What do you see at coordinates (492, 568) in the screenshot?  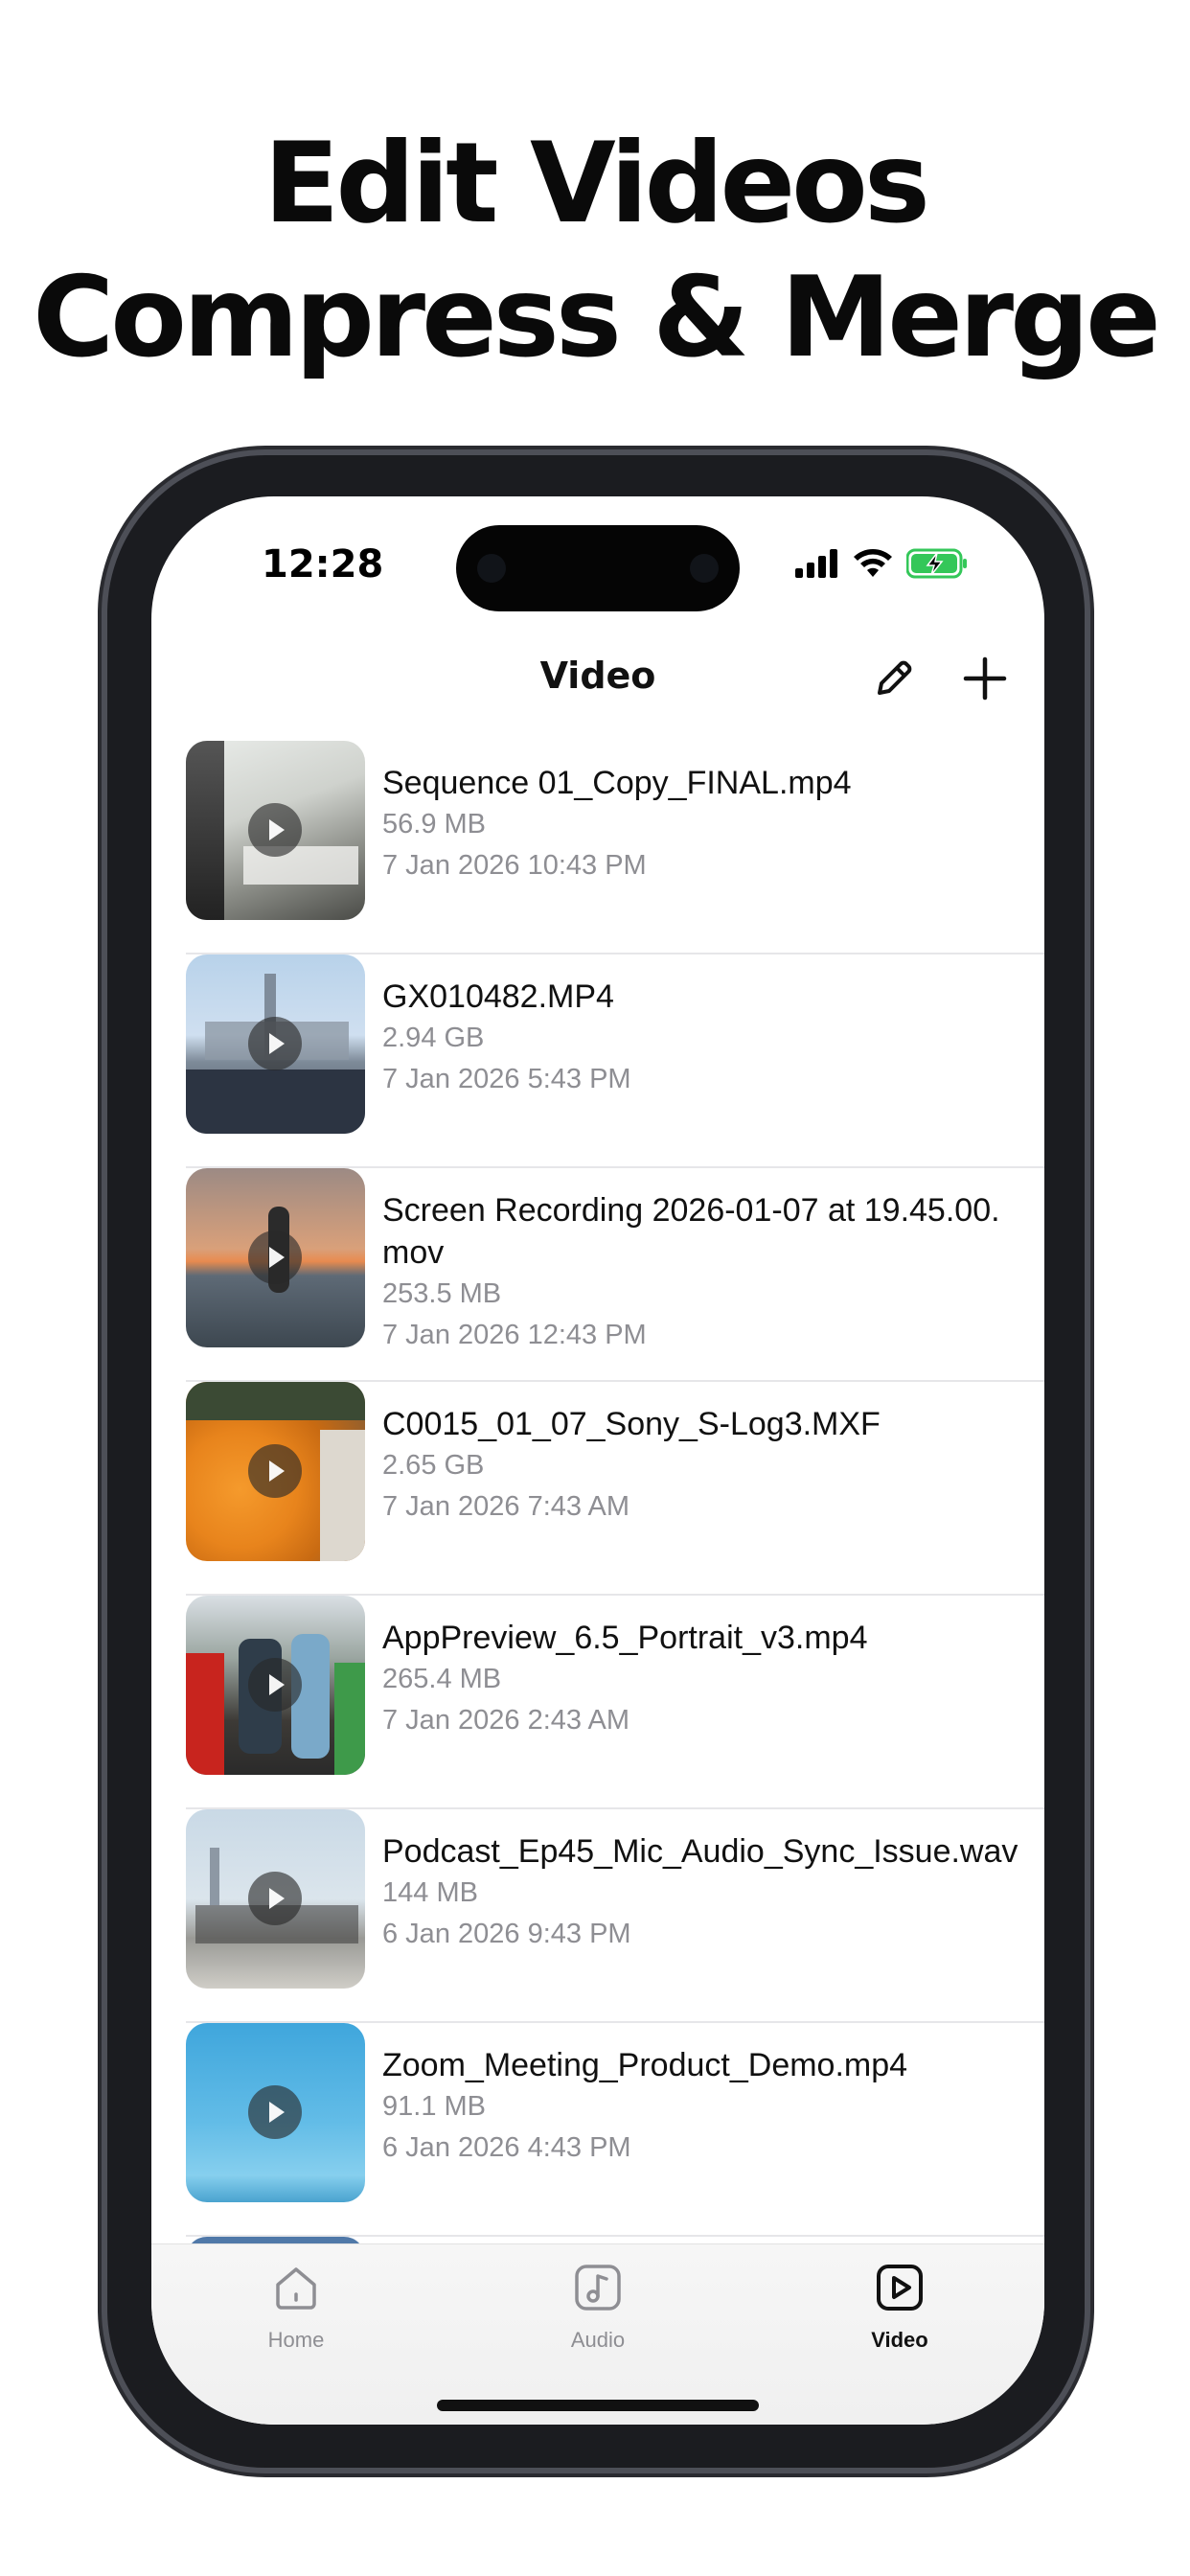 I see `camera-lens-icon` at bounding box center [492, 568].